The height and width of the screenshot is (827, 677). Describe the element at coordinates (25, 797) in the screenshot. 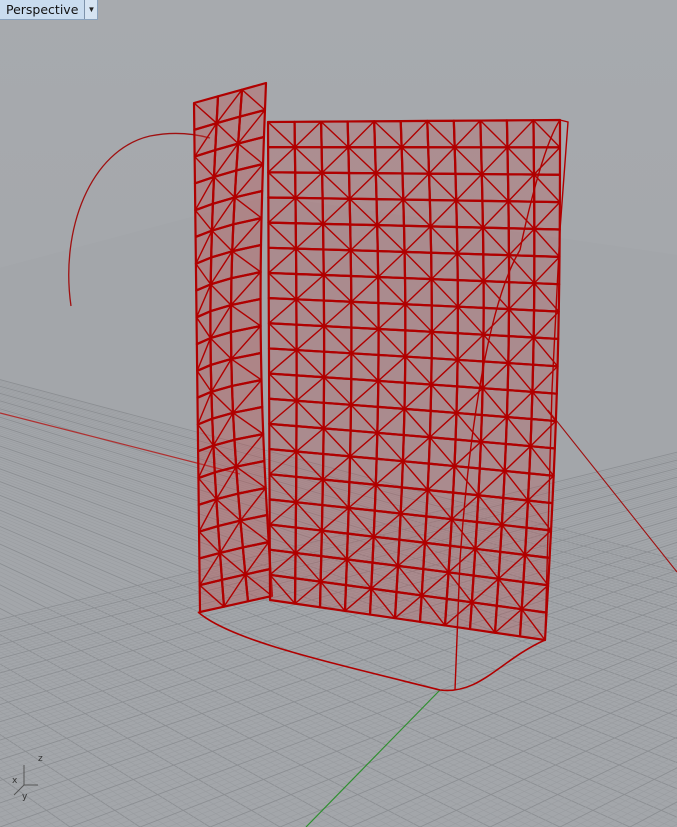

I see `axis-label-y: y` at that location.